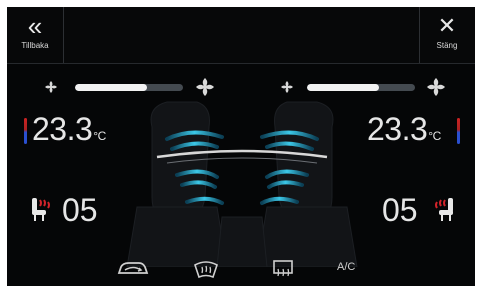  Describe the element at coordinates (458, 131) in the screenshot. I see `temperature-gradient-right` at that location.